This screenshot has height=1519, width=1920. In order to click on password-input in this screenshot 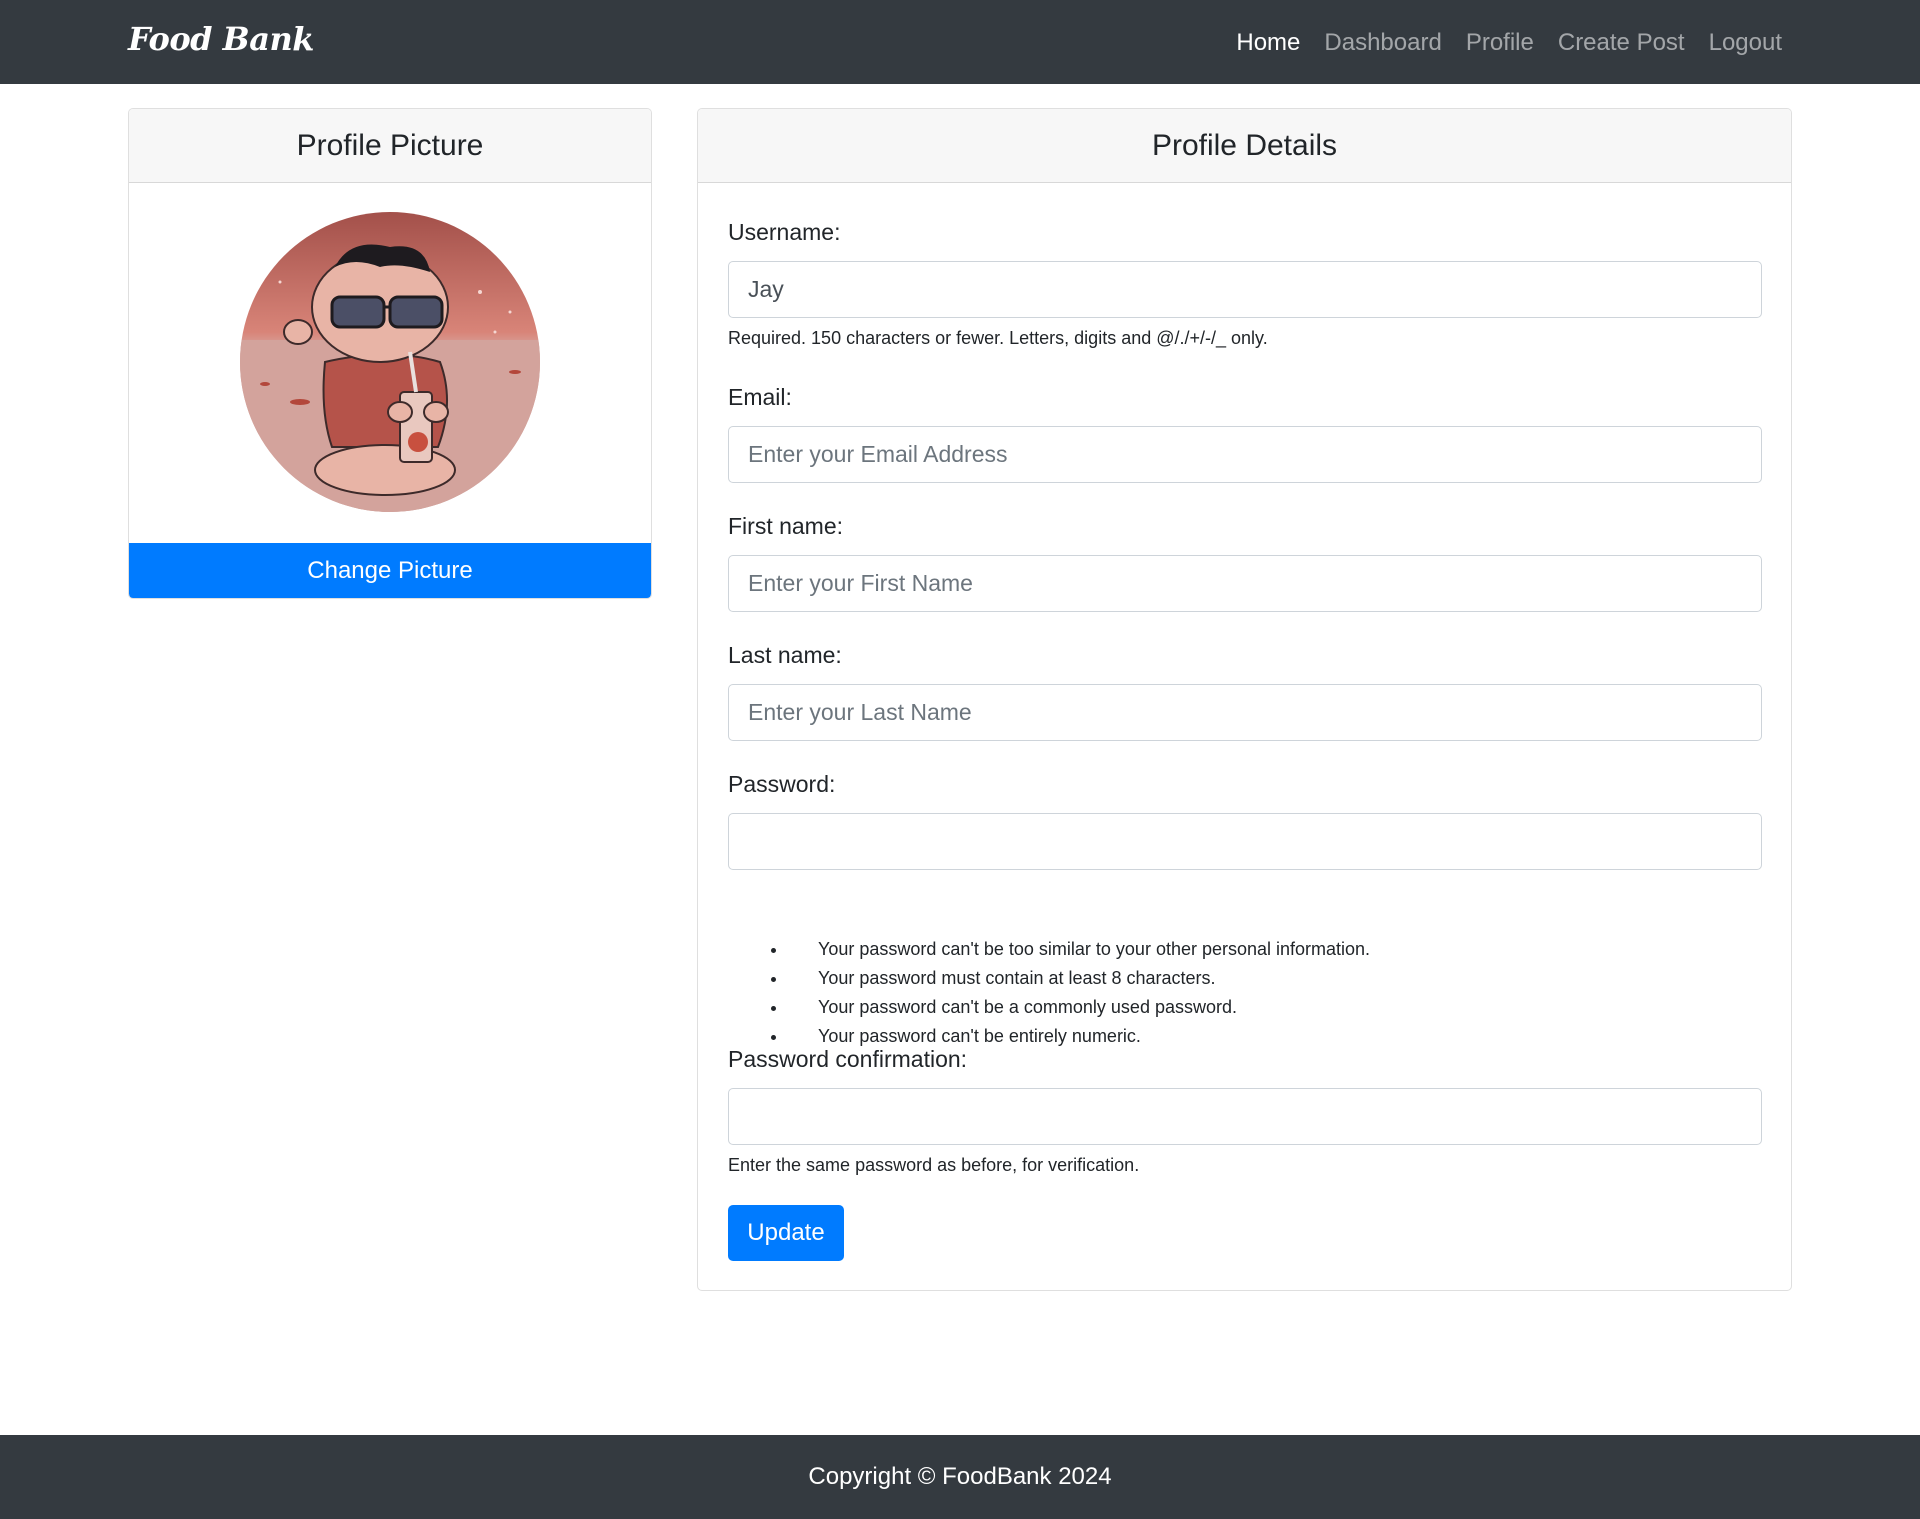, I will do `click(1245, 841)`.